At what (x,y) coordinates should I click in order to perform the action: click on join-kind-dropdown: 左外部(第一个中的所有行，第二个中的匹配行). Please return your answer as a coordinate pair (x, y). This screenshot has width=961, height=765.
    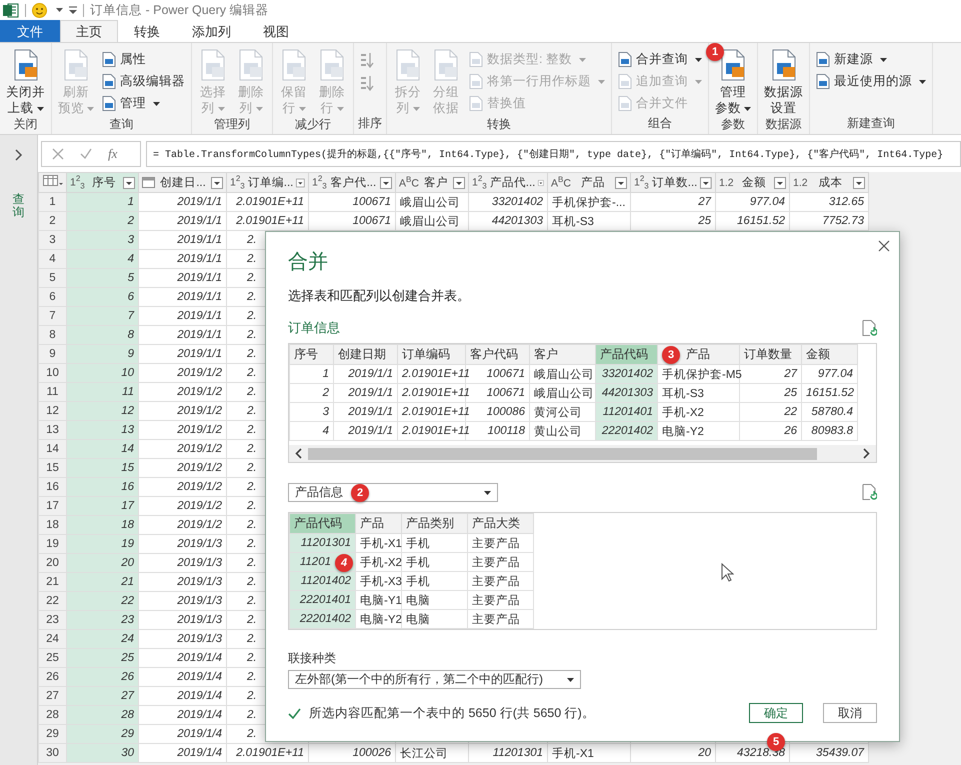
    Looking at the image, I should click on (434, 679).